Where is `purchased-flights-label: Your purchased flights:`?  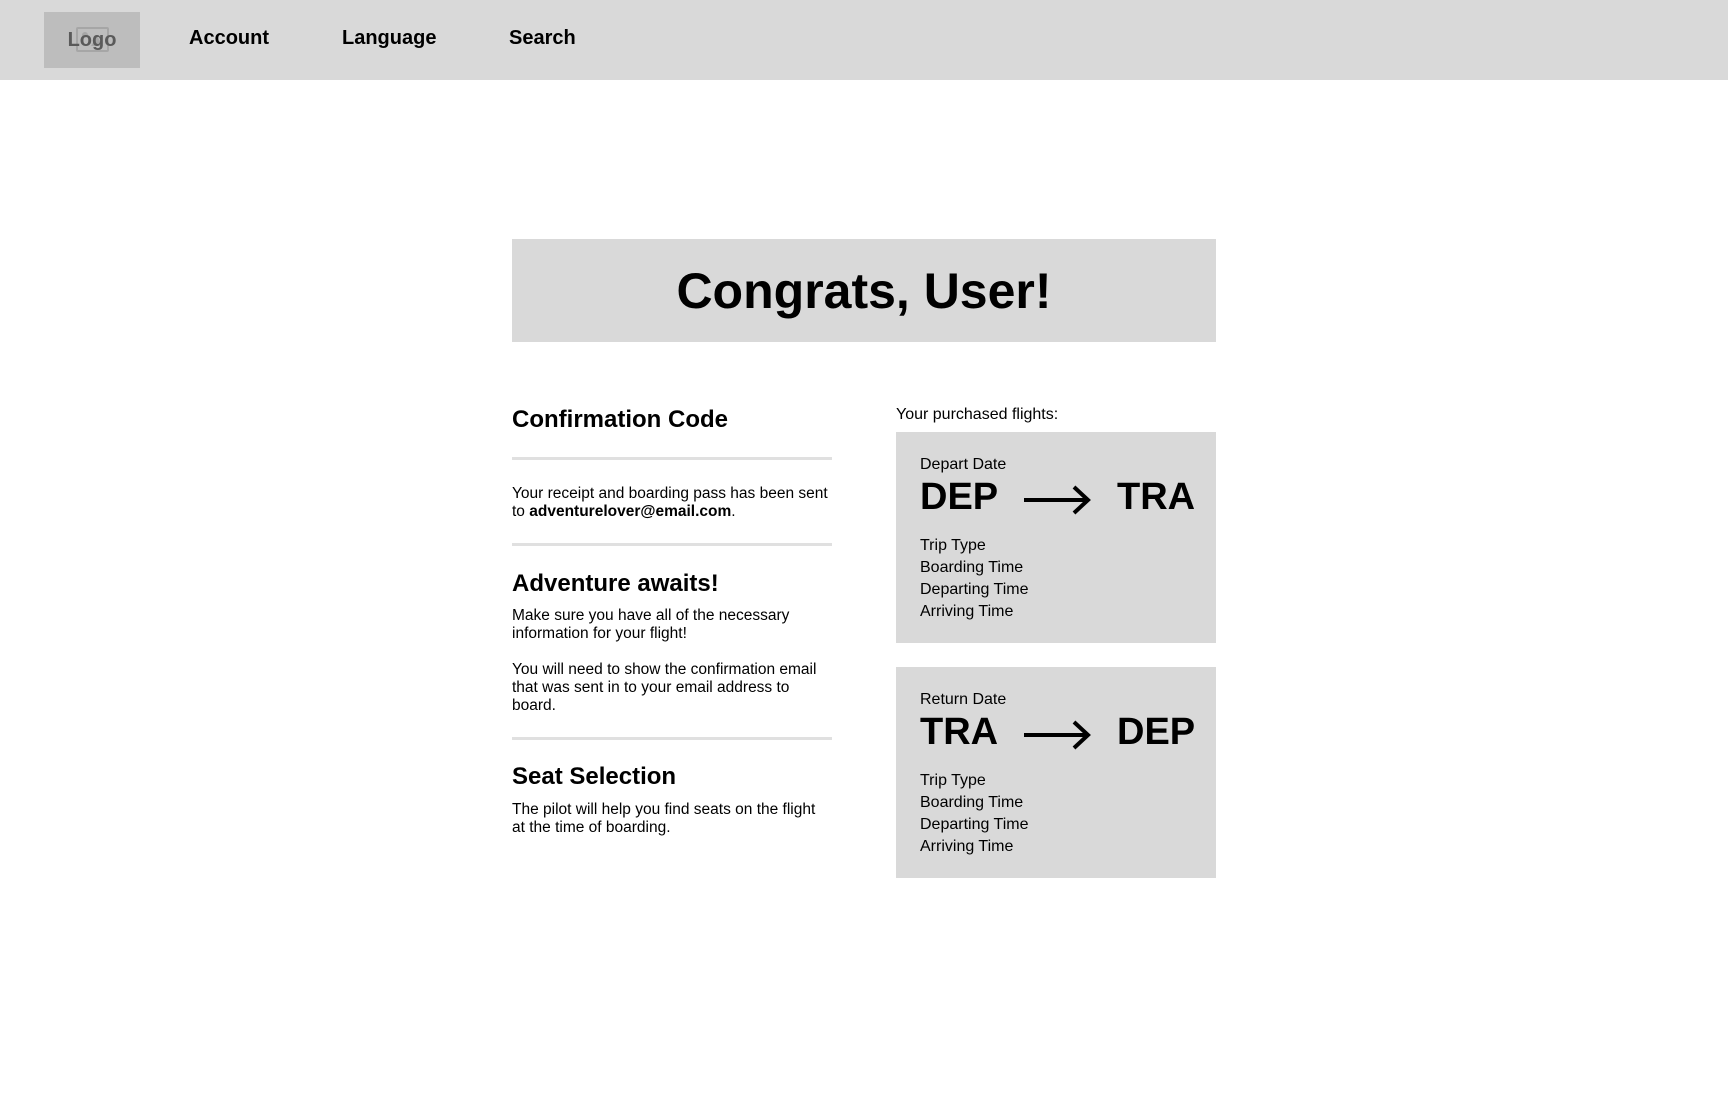 purchased-flights-label: Your purchased flights: is located at coordinates (977, 414).